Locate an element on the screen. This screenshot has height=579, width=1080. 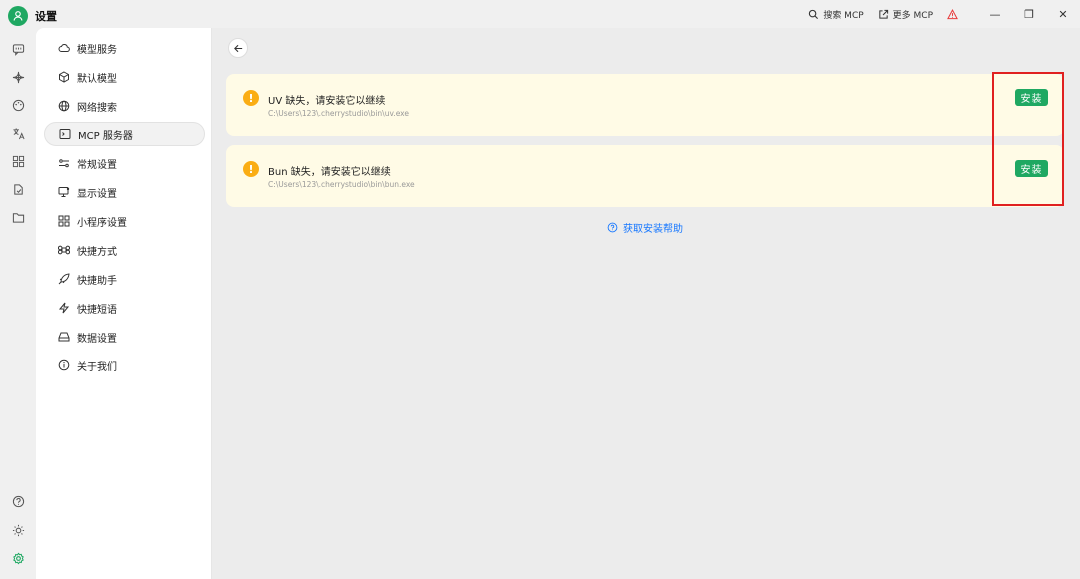
nav-item-miniapp-settings: 小程序设置 is located at coordinates (124, 221).